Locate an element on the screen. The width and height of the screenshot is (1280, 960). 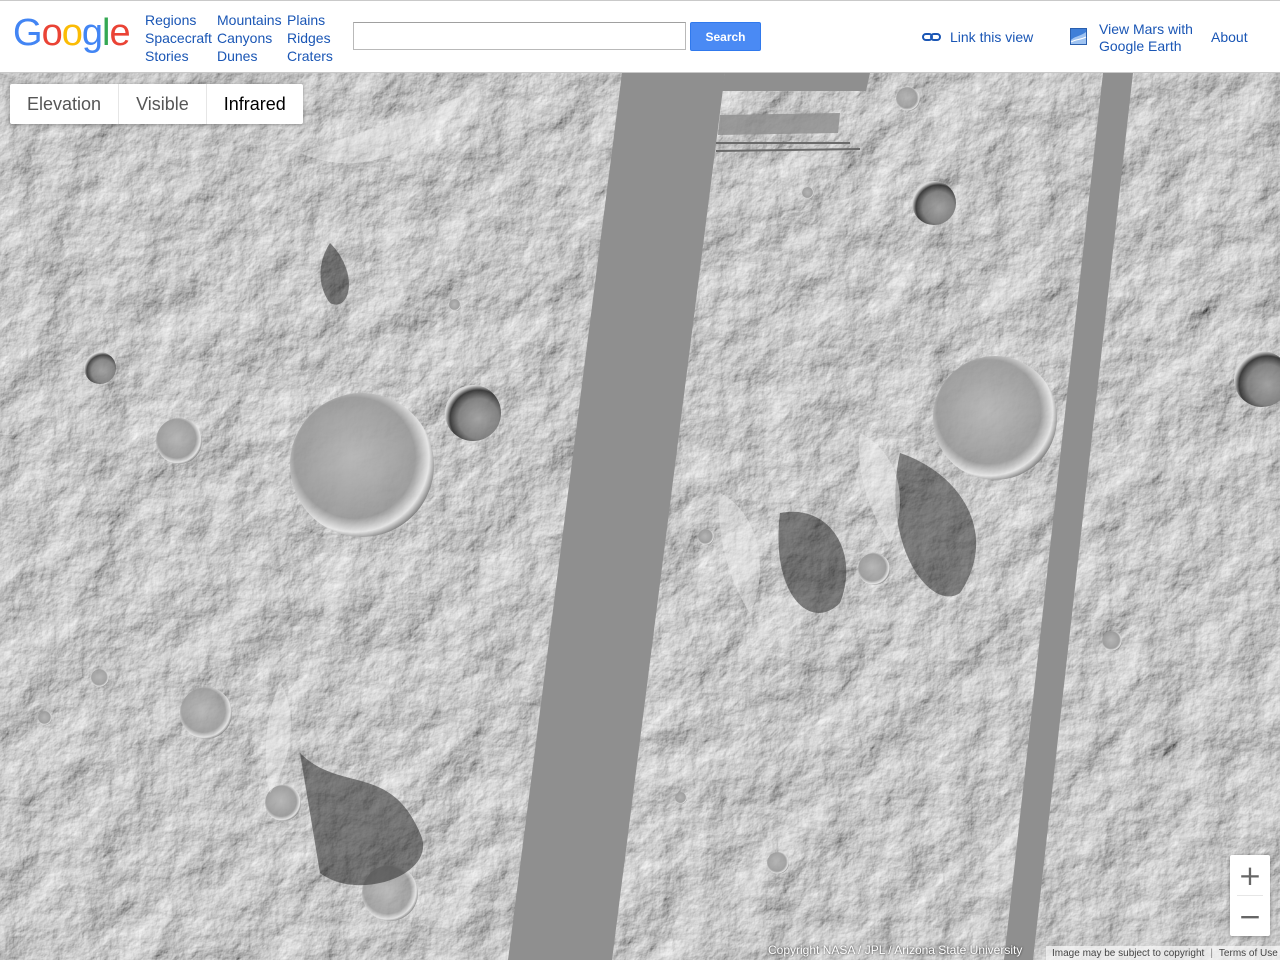
logo-letter: g is located at coordinates (92, 33).